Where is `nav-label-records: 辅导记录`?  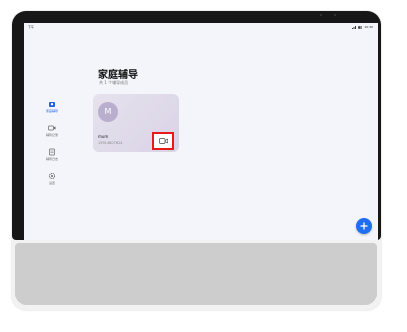
nav-label-records: 辅导记录 is located at coordinates (51, 135).